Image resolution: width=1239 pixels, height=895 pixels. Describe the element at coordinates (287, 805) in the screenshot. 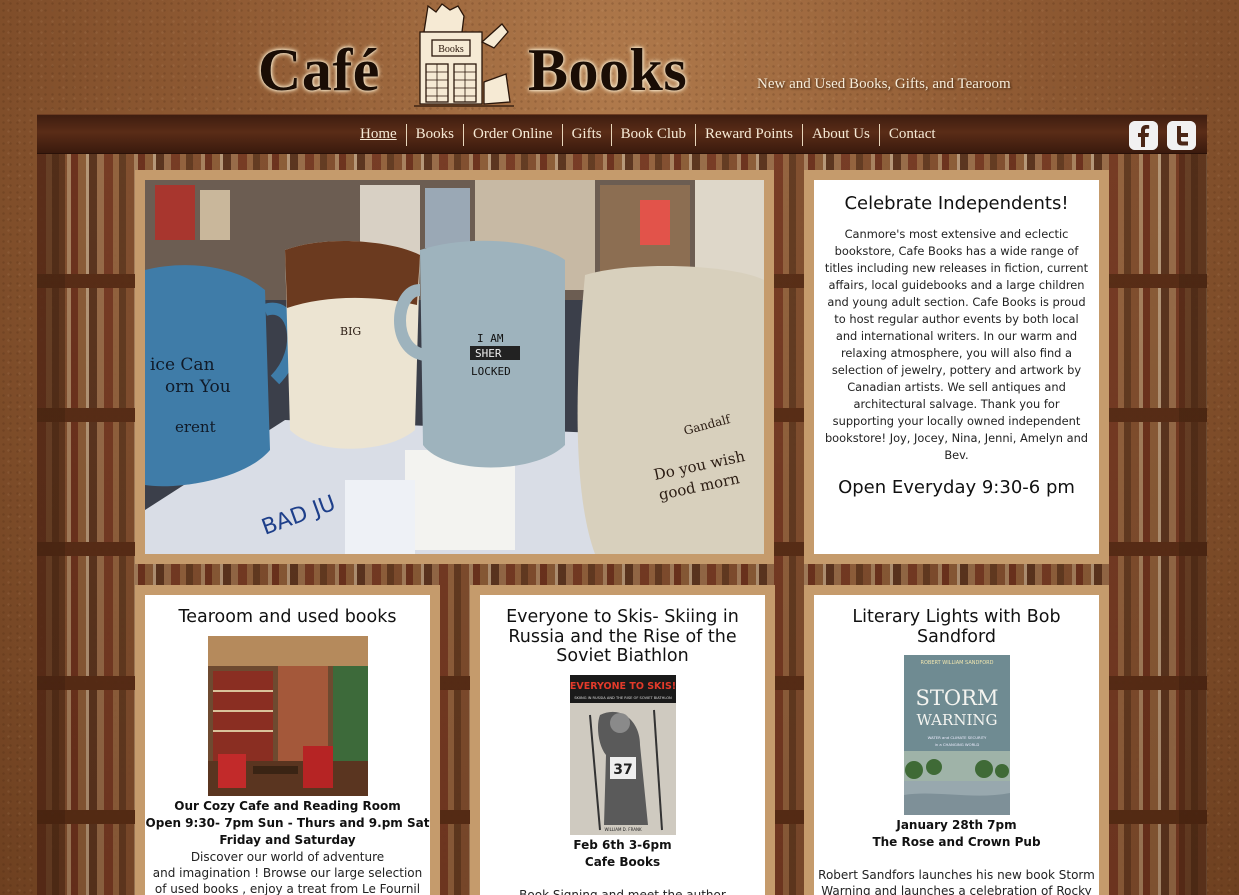

I see `card-bold-line: Our Cozy Cafe and Reading Room` at that location.